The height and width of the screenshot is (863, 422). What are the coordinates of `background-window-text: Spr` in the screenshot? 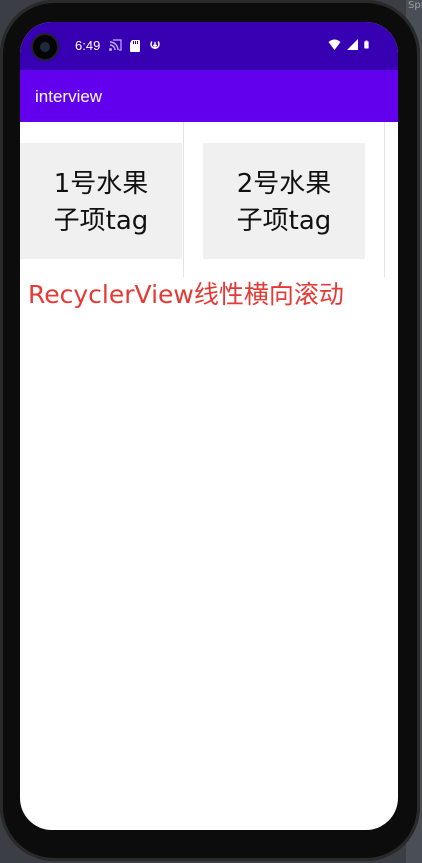 It's located at (415, 5).